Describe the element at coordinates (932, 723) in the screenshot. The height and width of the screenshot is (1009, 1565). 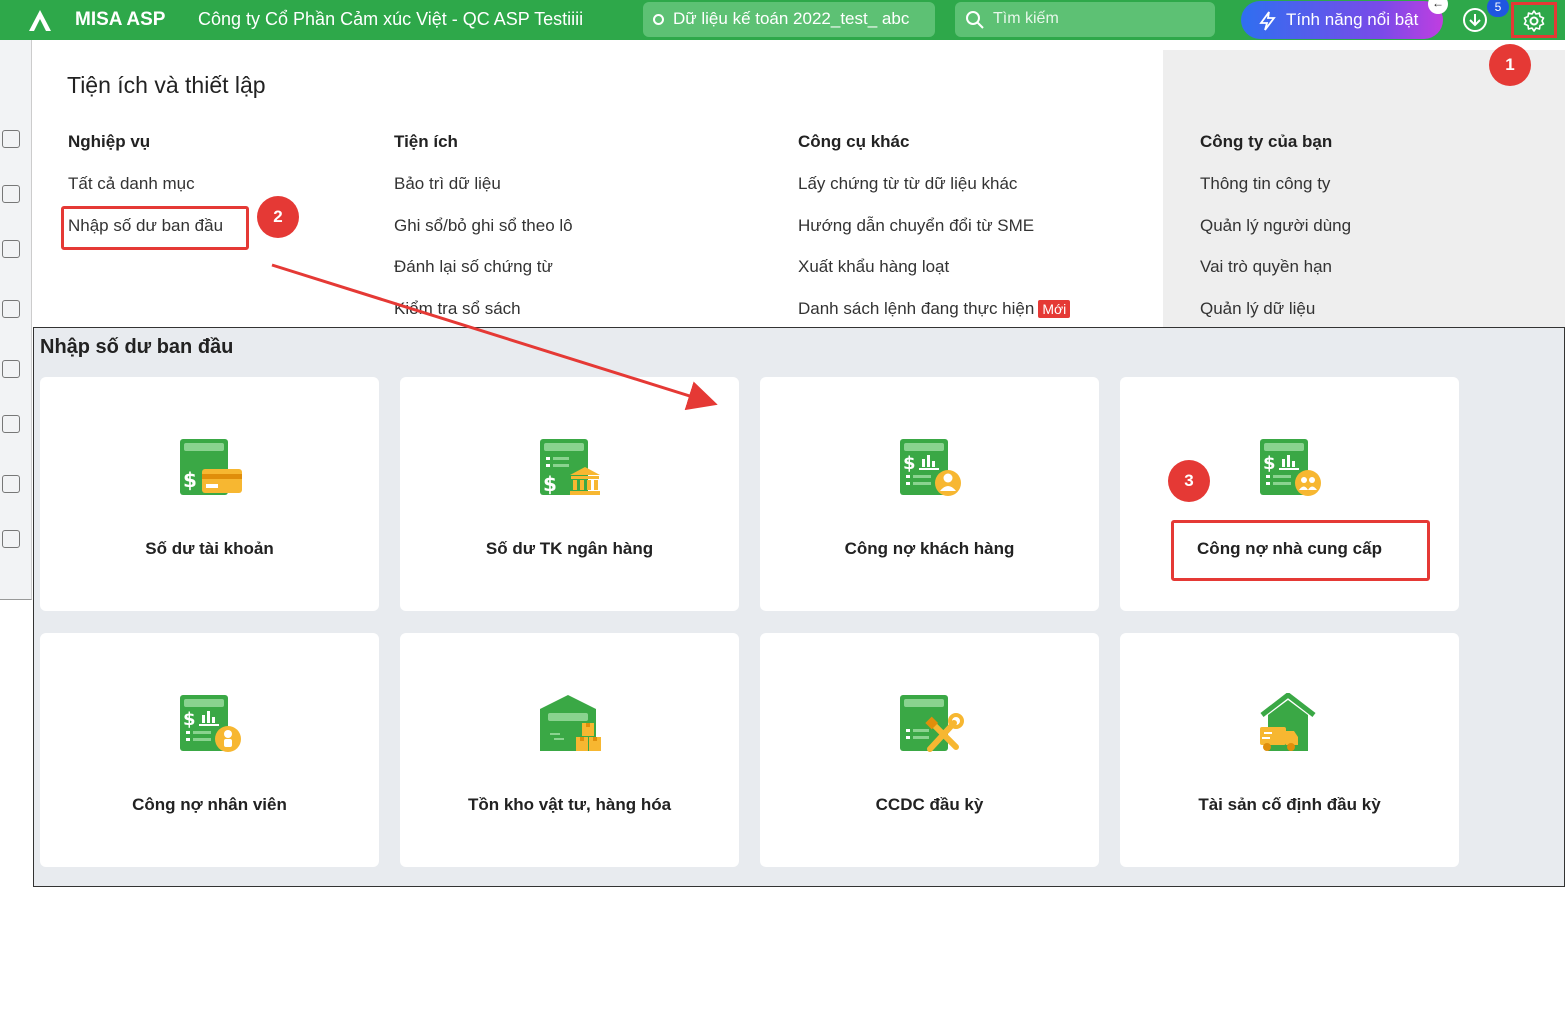
I see `tools-icon` at that location.